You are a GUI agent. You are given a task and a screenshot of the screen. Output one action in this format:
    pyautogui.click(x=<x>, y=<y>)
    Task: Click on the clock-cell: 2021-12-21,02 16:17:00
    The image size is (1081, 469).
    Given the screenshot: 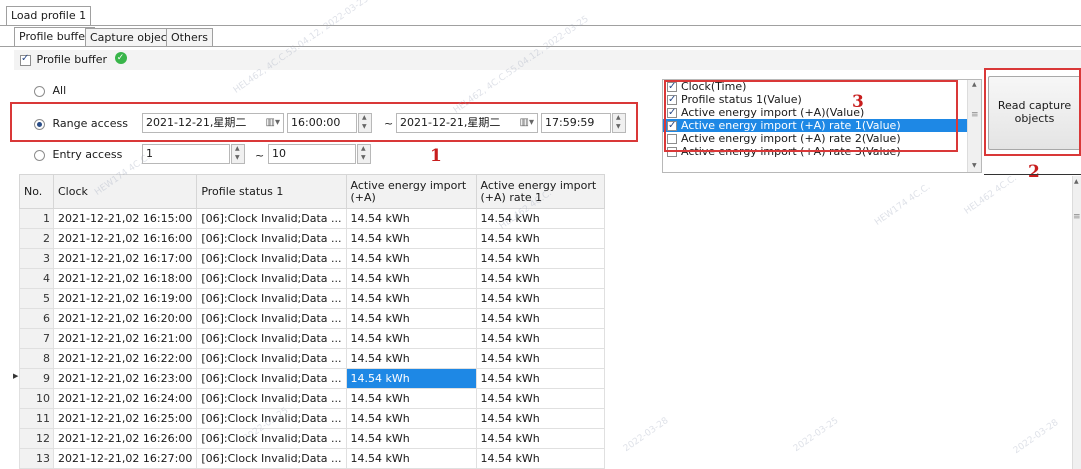 What is the action you would take?
    pyautogui.click(x=125, y=258)
    